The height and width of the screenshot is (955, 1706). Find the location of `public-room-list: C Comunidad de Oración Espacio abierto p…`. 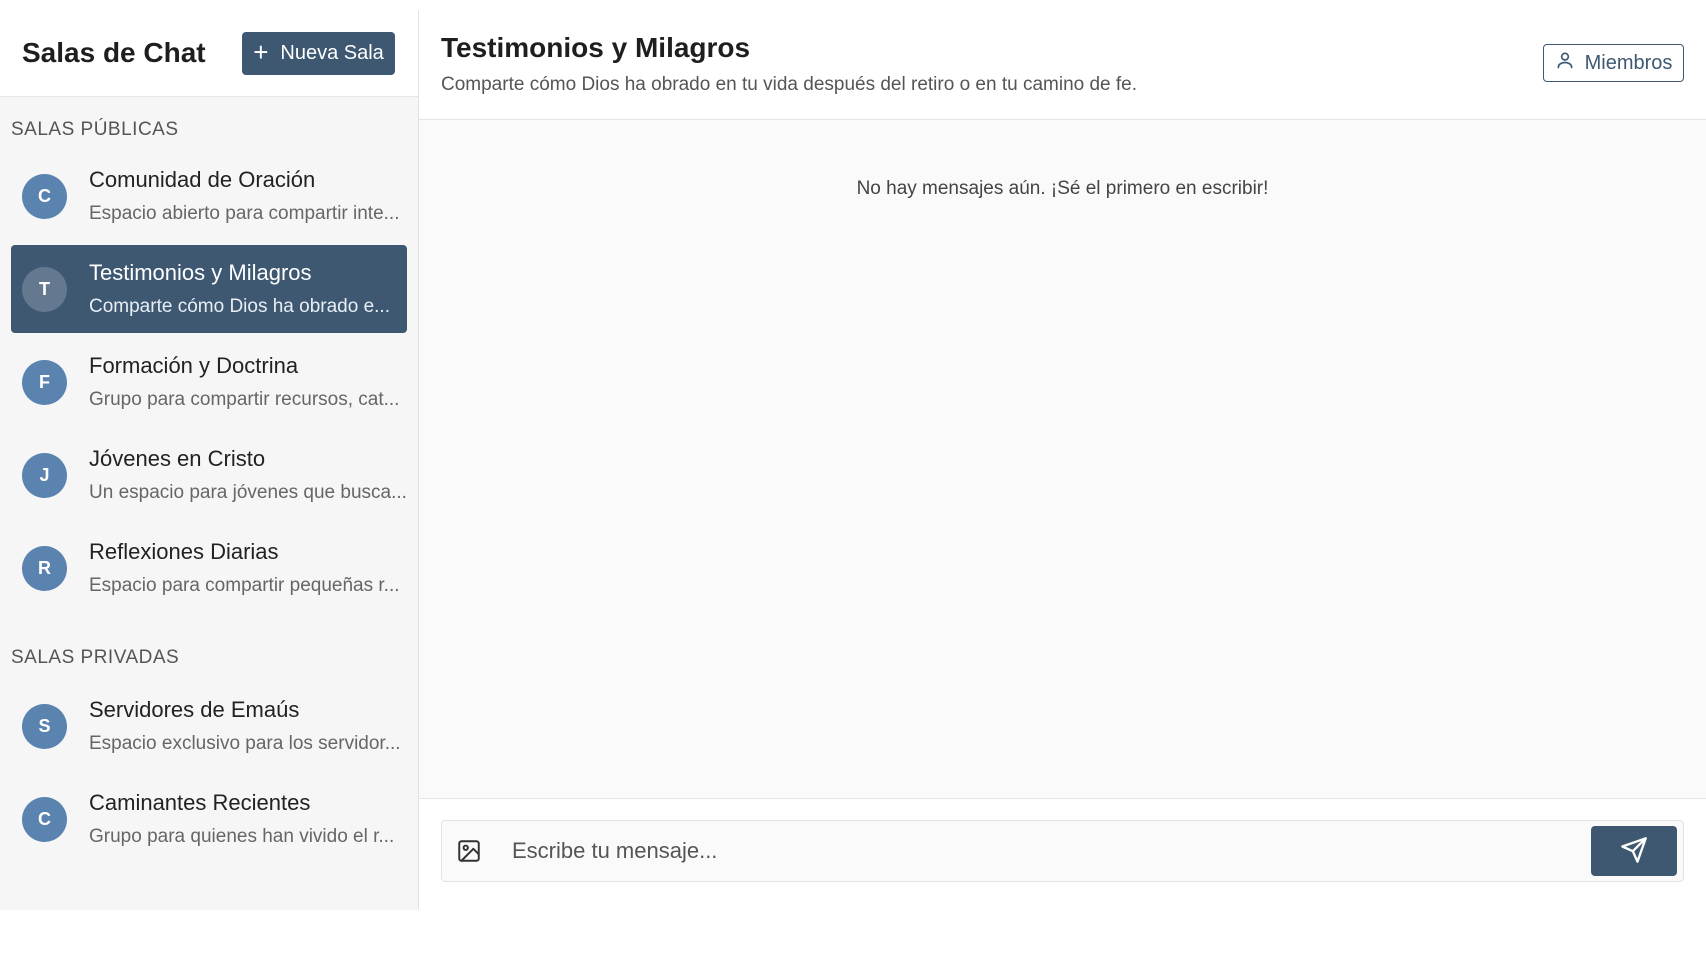

public-room-list: C Comunidad de Oración Espacio abierto p… is located at coordinates (209, 384).